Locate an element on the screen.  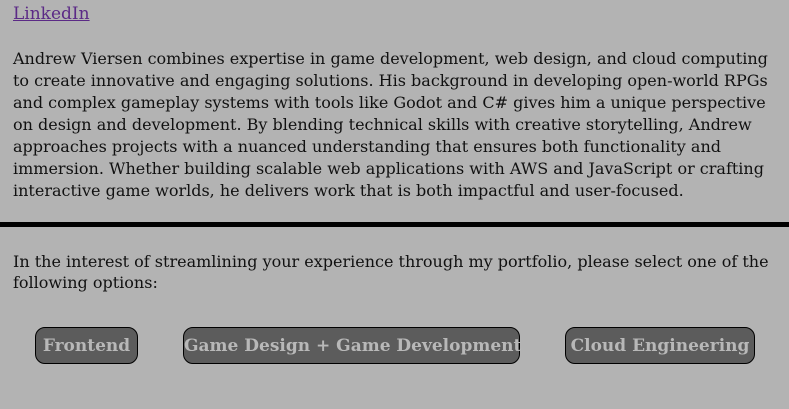
frontend-button: Frontend is located at coordinates (86, 345).